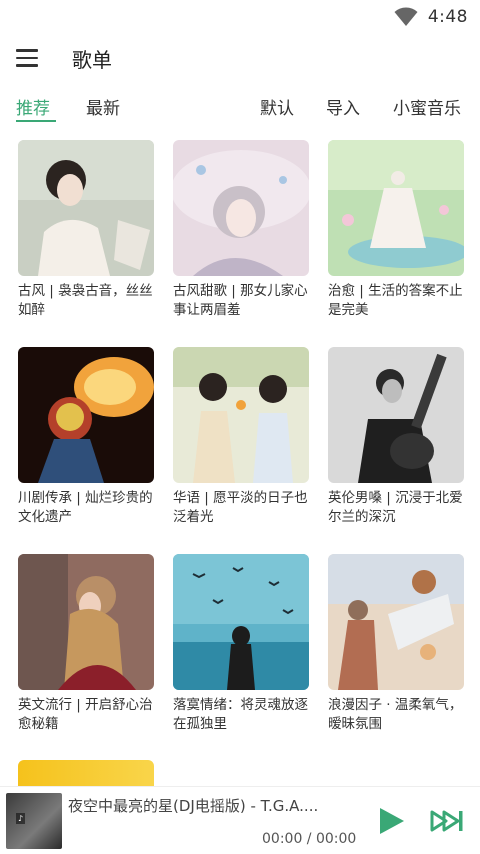 This screenshot has width=480, height=854. What do you see at coordinates (240, 17) in the screenshot?
I see `status-bar: 4:48` at bounding box center [240, 17].